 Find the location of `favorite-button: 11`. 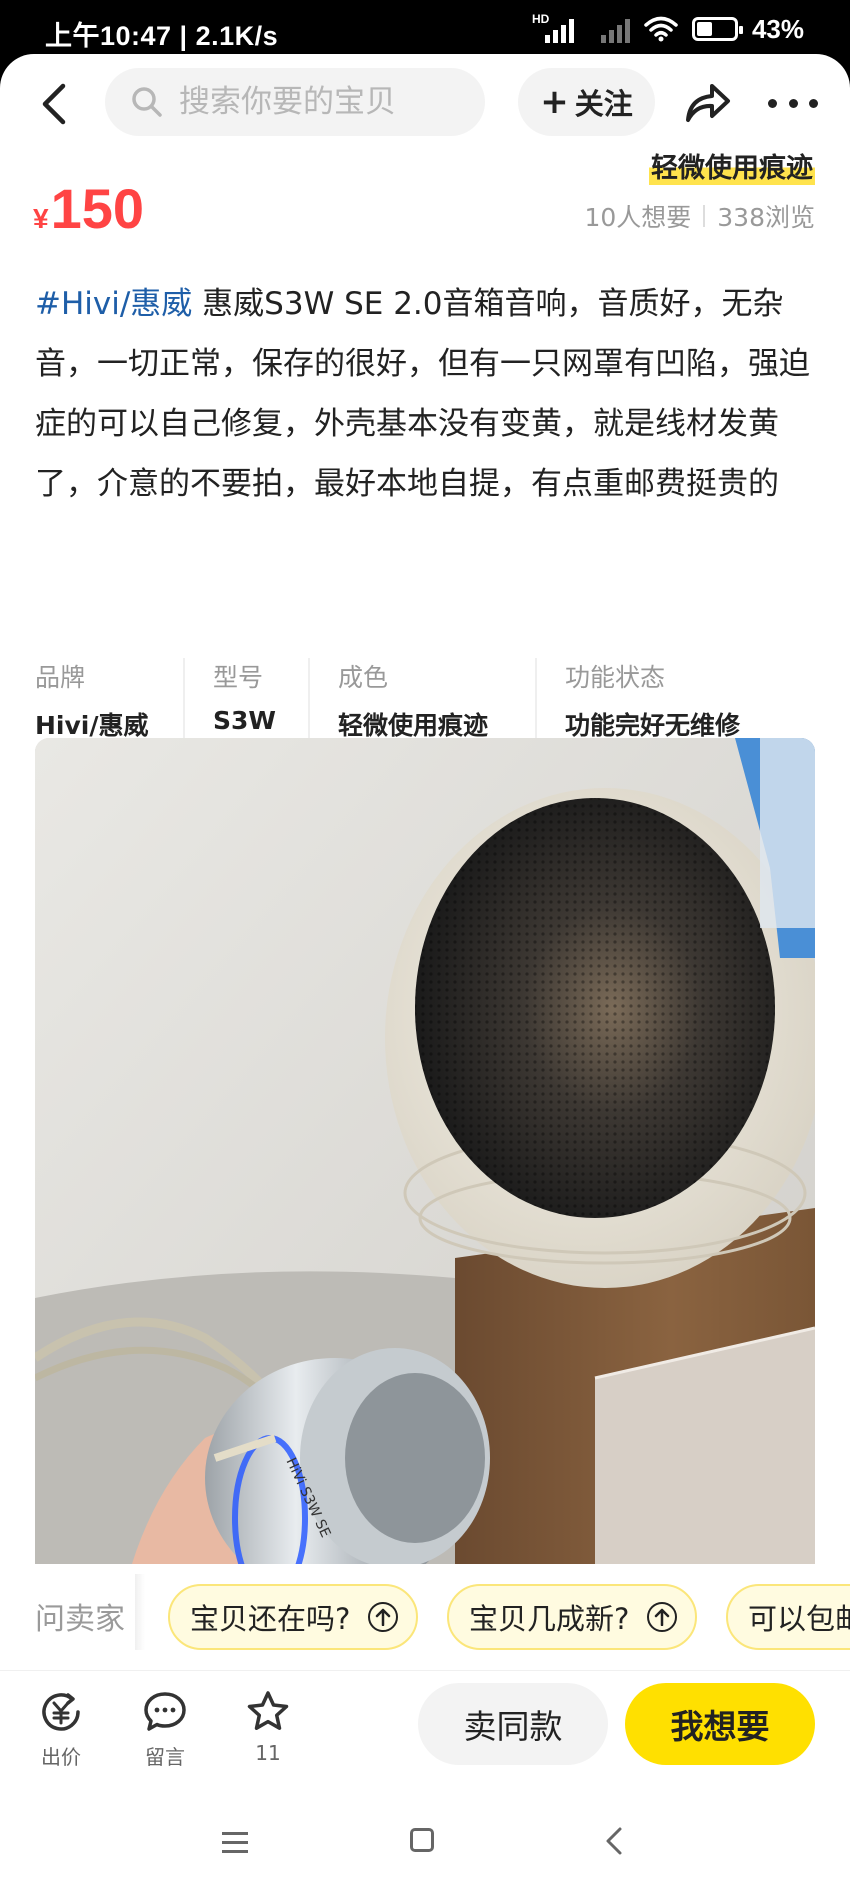

favorite-button: 11 is located at coordinates (268, 1727).